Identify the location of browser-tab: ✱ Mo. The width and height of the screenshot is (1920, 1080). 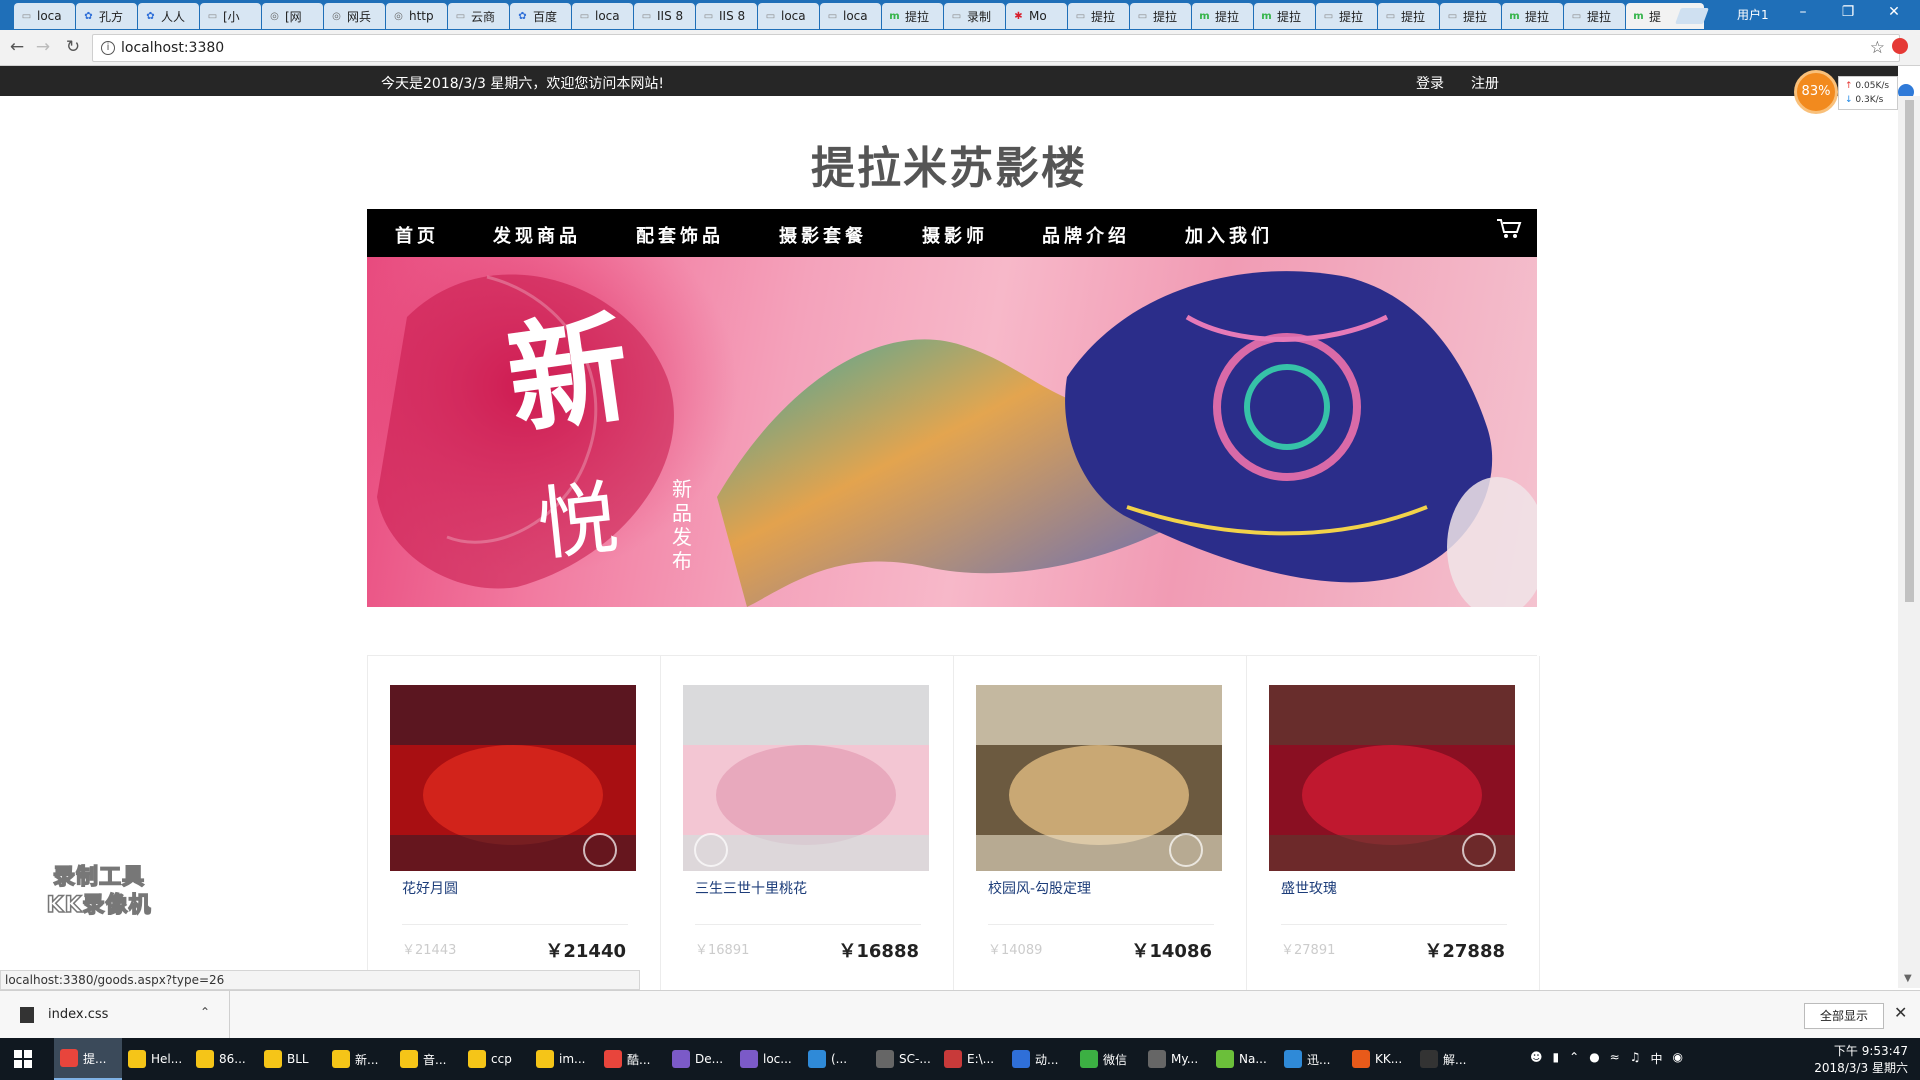
(1036, 16).